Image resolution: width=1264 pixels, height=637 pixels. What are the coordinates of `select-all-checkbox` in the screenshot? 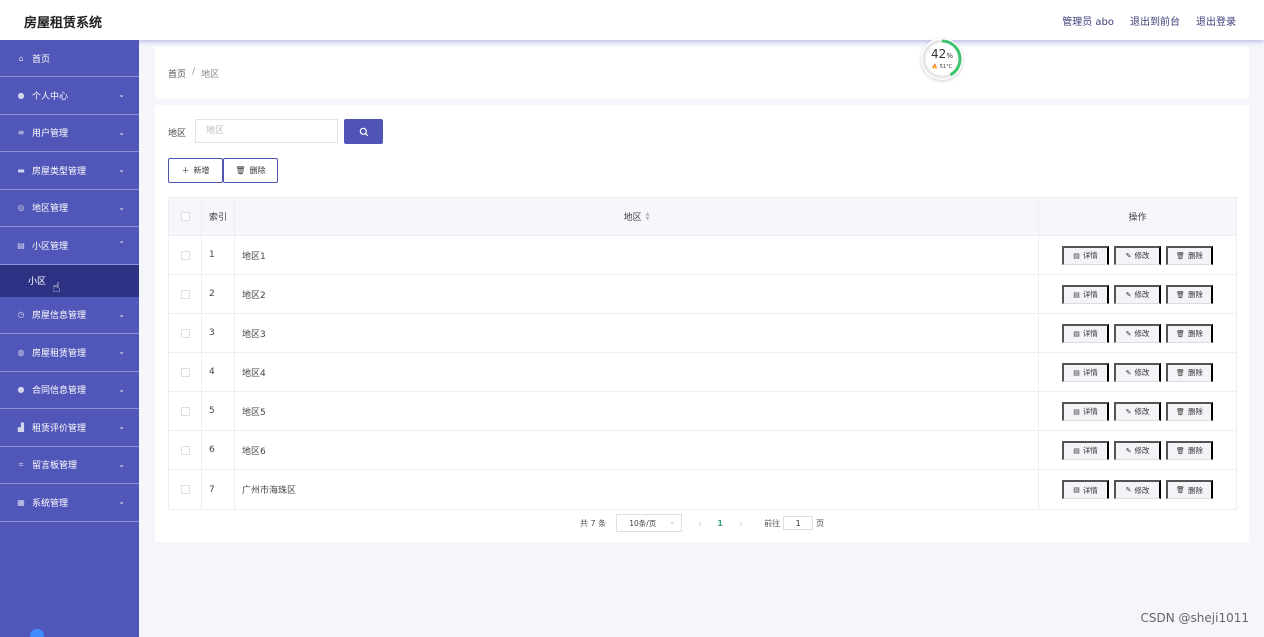 It's located at (185, 216).